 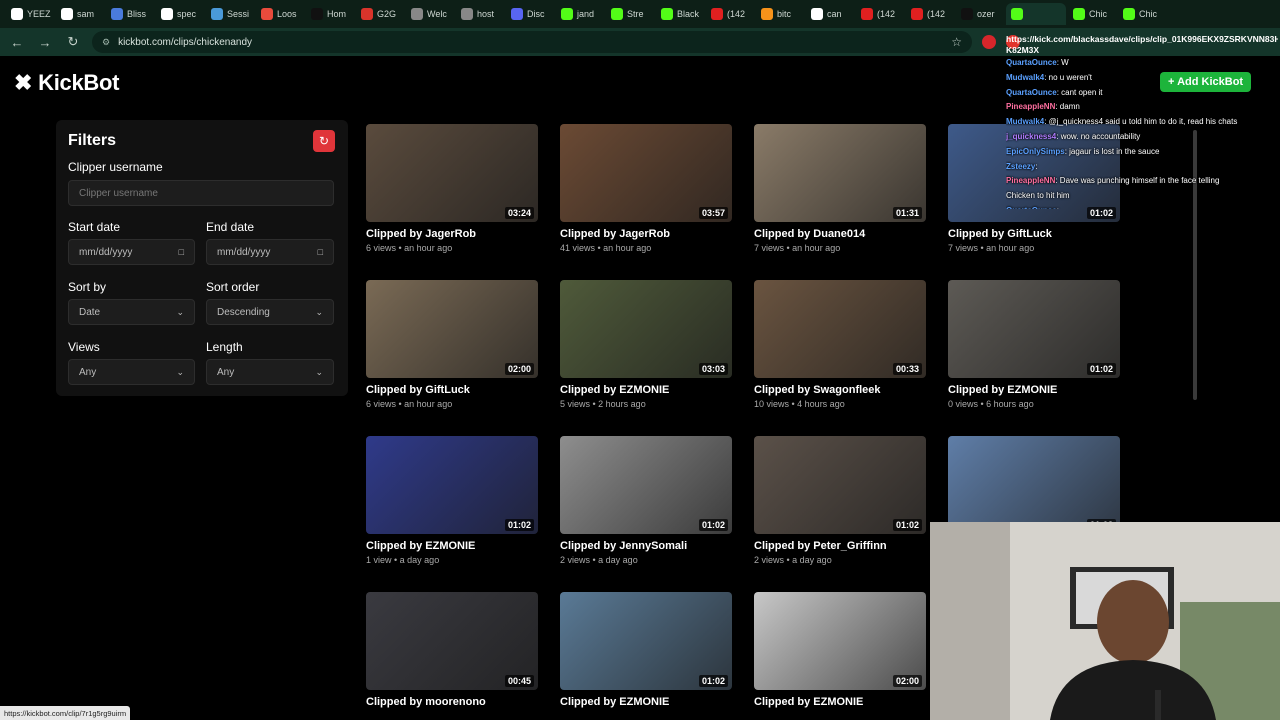 What do you see at coordinates (380, 14) in the screenshot?
I see `browser-tab: G2G` at bounding box center [380, 14].